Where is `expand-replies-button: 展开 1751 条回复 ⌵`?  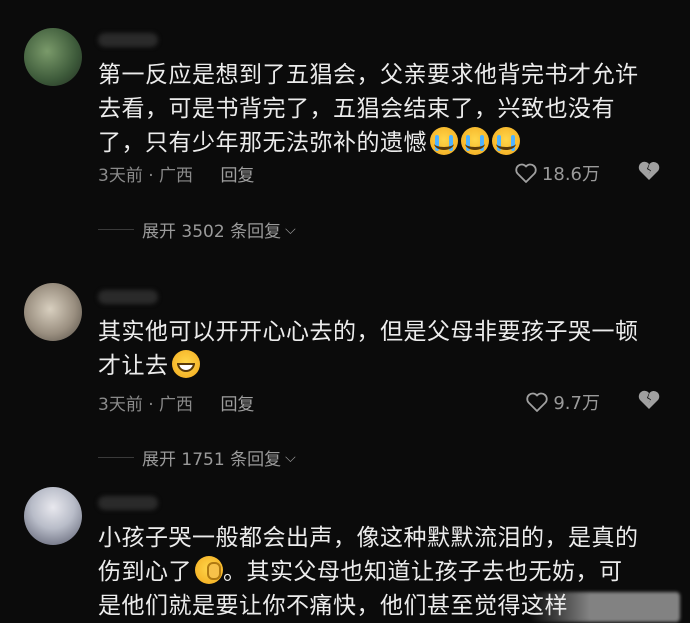 expand-replies-button: 展开 1751 条回复 ⌵ is located at coordinates (197, 457).